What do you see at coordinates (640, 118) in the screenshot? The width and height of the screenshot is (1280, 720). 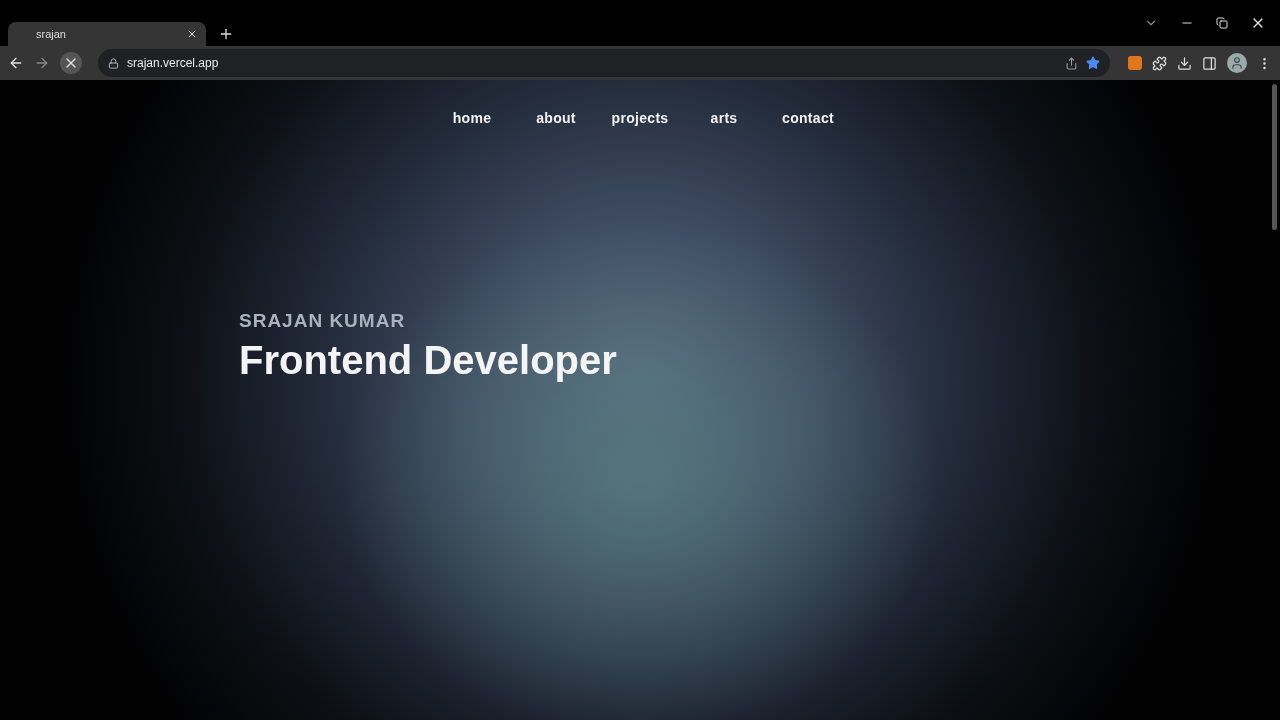 I see `nav-link: projects` at bounding box center [640, 118].